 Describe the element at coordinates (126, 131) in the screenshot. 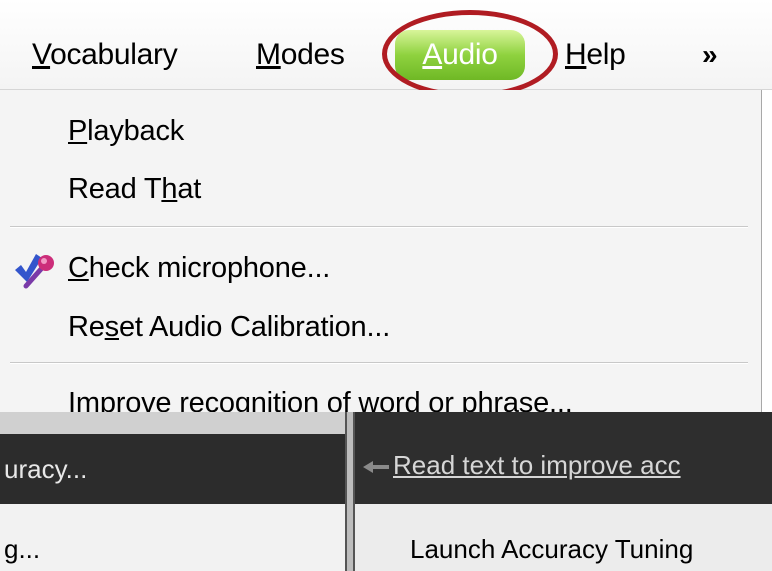

I see `menu-item-playback: Playback` at that location.